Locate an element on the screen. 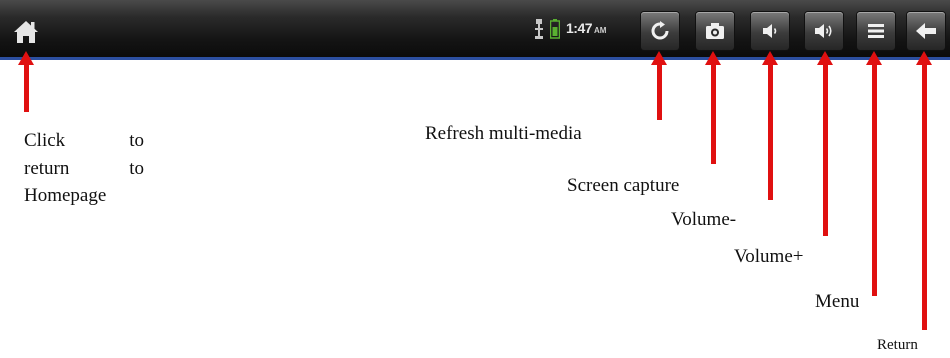 This screenshot has height=358, width=950. volume-up-icon is located at coordinates (823, 31).